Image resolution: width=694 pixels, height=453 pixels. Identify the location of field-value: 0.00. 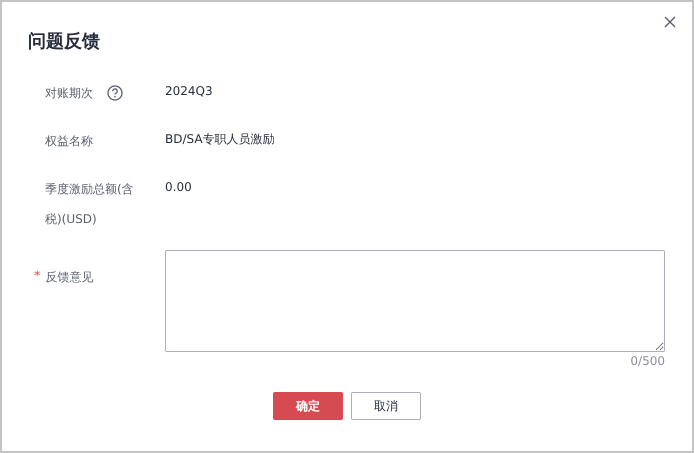
(178, 187).